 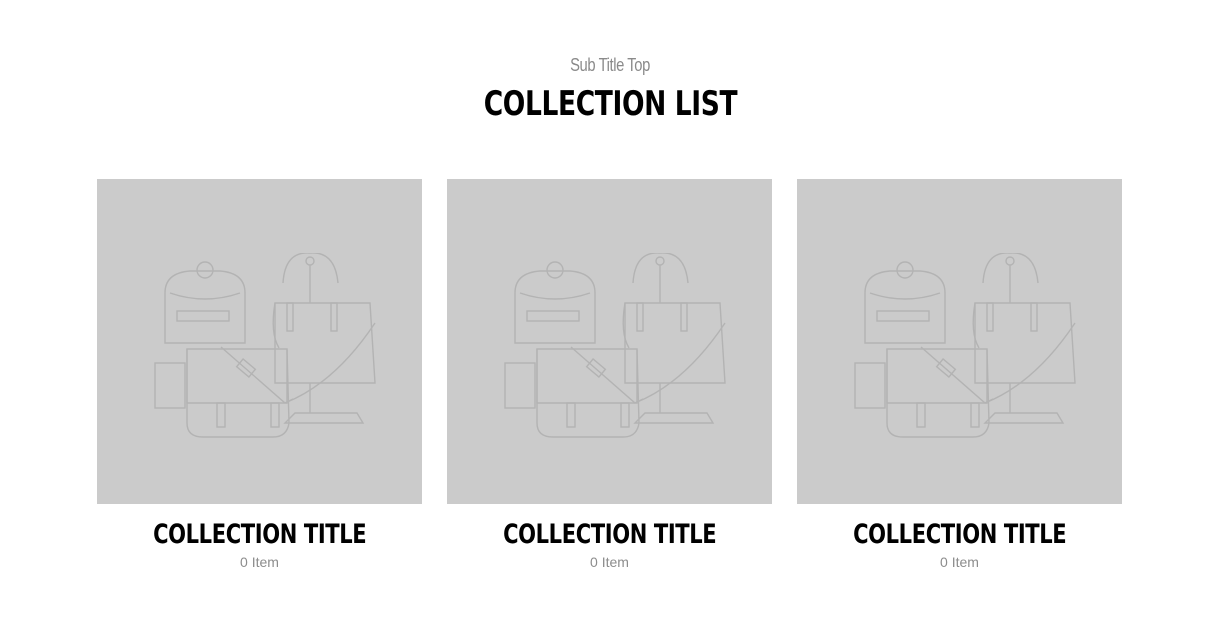 I want to click on section-title-text: COLLECTION LIST, so click(x=610, y=104).